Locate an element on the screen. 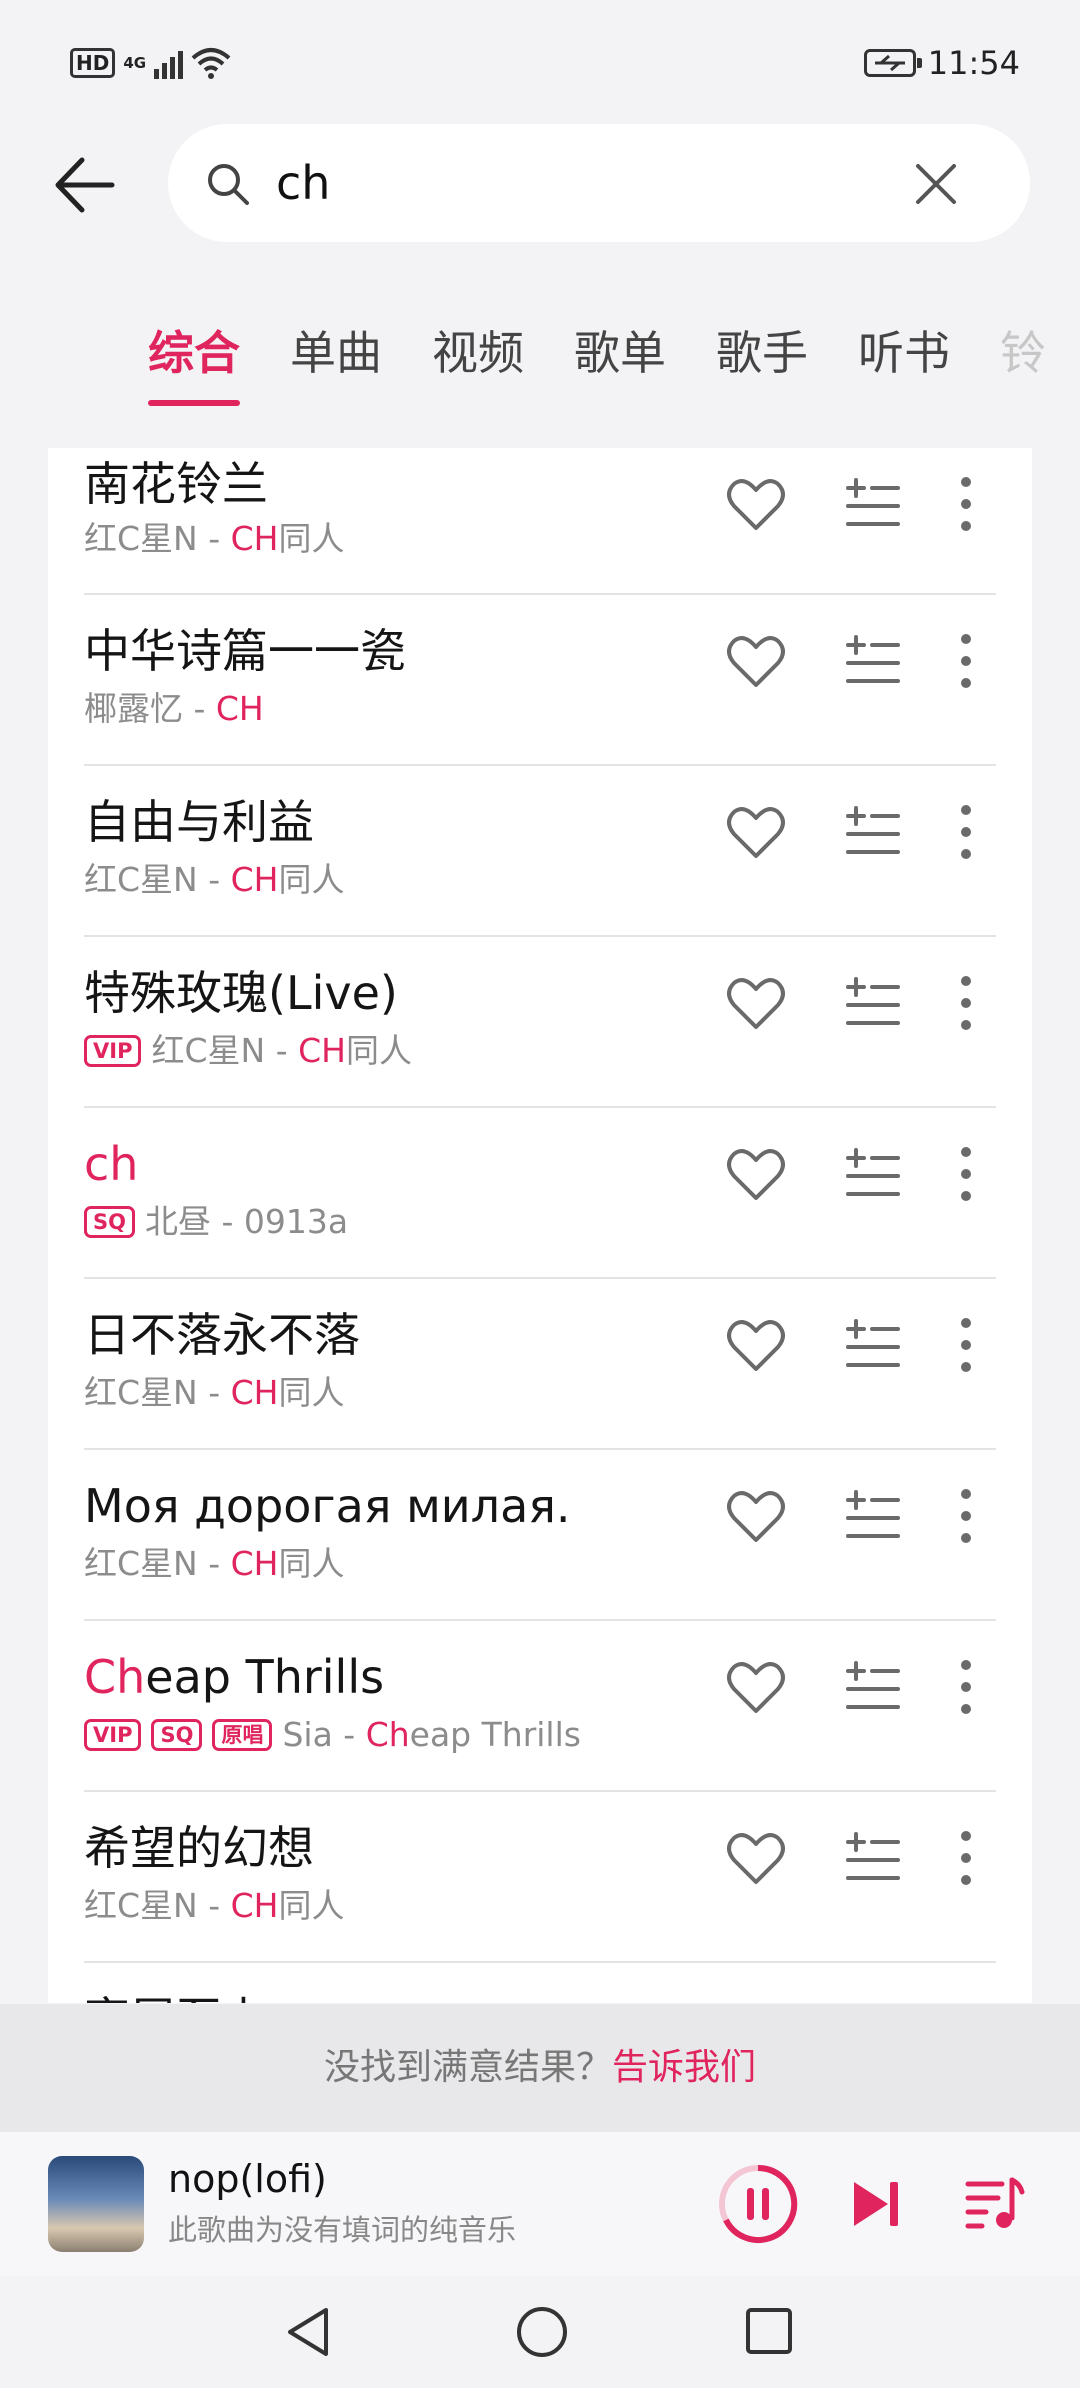 The image size is (1080, 2388). tab-6: 铃 is located at coordinates (1023, 353).